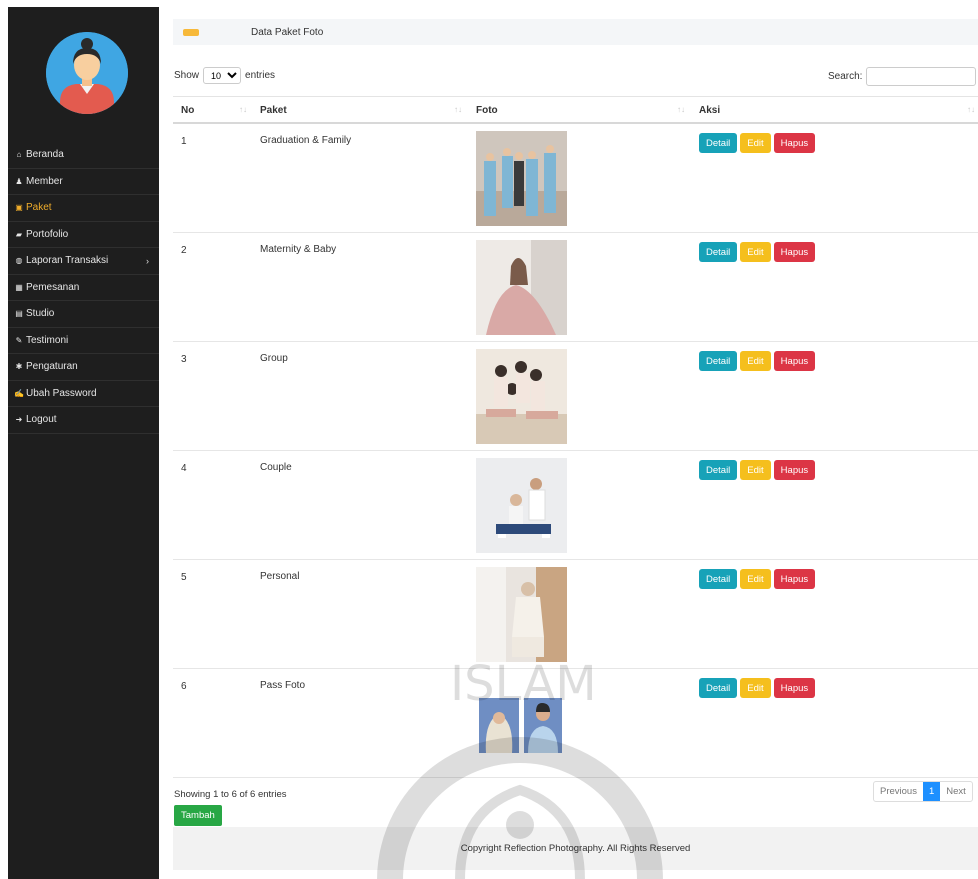 The image size is (978, 879). What do you see at coordinates (19, 234) in the screenshot?
I see `book-icon: ▰` at bounding box center [19, 234].